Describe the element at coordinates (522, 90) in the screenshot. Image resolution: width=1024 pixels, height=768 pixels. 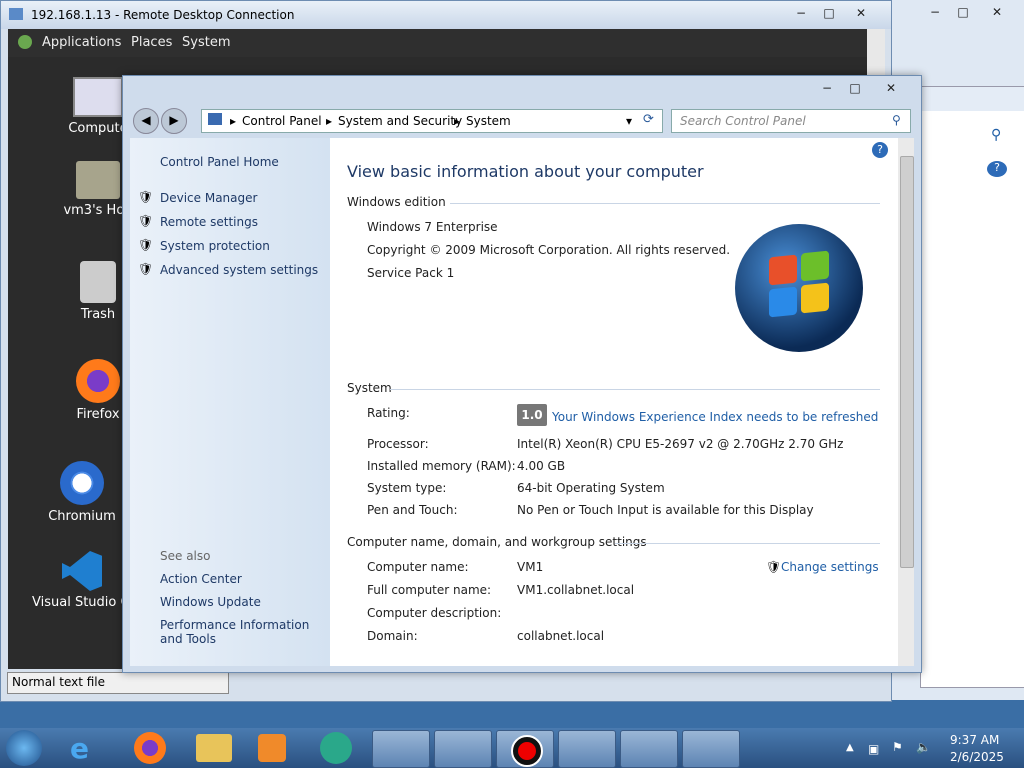
I see `cp-titlebar: − □ ✕` at that location.